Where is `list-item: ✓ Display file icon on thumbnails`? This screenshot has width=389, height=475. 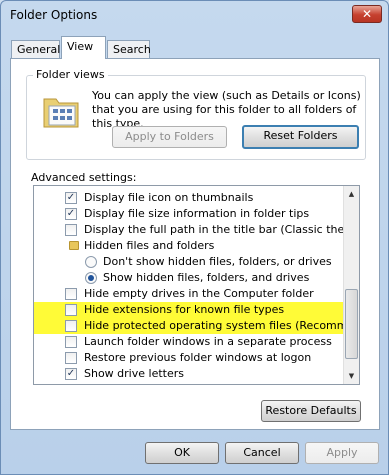
list-item: ✓ Display file icon on thumbnails is located at coordinates (189, 198).